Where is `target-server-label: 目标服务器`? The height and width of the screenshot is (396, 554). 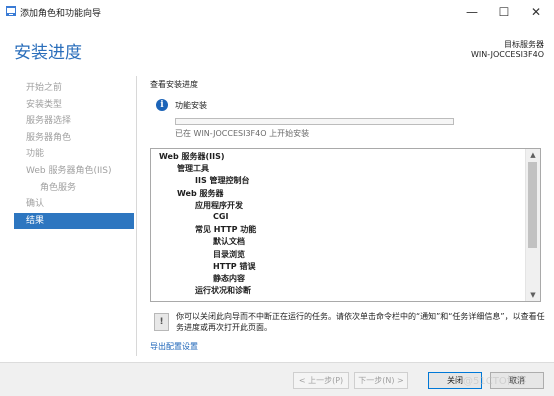 target-server-label: 目标服务器 is located at coordinates (524, 44).